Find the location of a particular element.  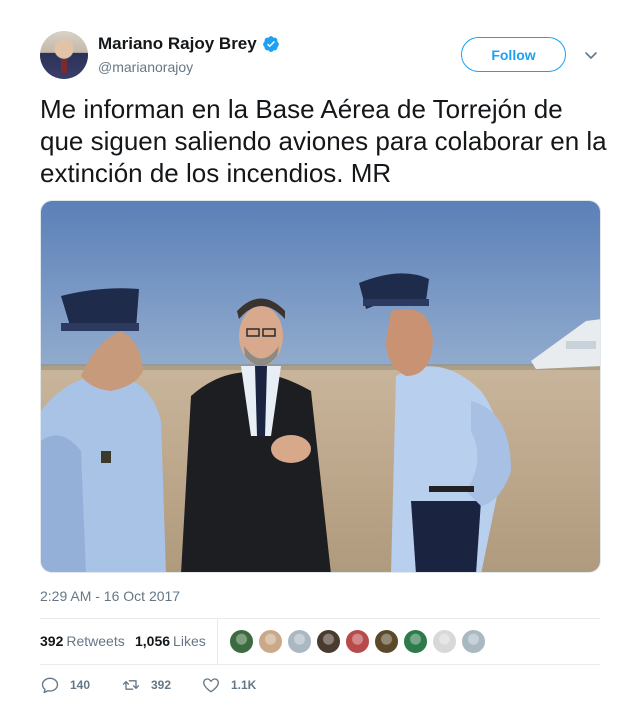

tweet-stats: 392 Retweets 1,056 Likes is located at coordinates (320, 642).